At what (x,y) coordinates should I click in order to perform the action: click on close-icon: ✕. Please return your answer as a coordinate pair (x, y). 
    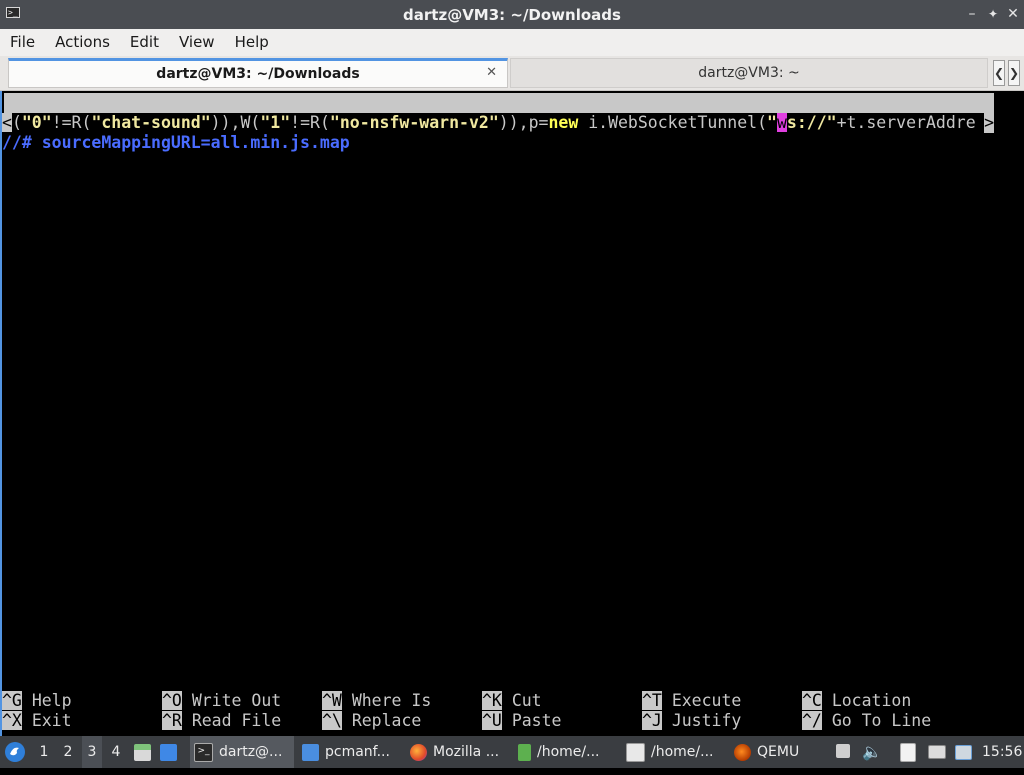
    Looking at the image, I should click on (1013, 14).